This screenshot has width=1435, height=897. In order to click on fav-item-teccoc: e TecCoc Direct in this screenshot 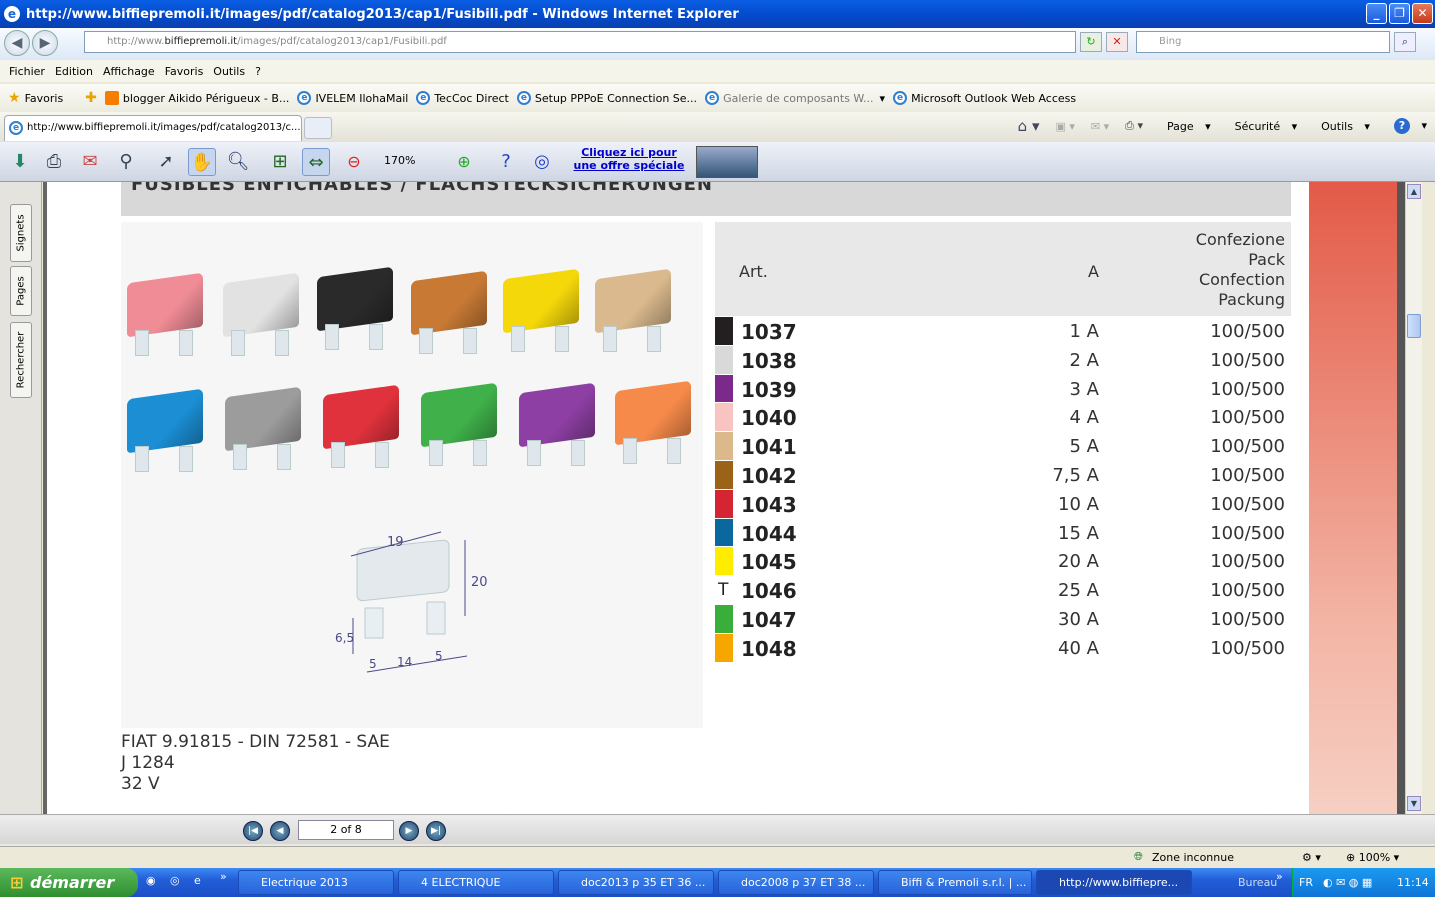, I will do `click(462, 98)`.